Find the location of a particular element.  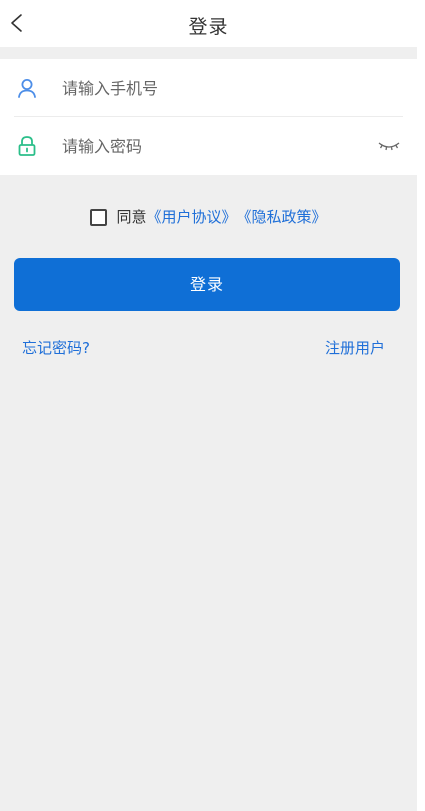

side-strip is located at coordinates (421, 405).